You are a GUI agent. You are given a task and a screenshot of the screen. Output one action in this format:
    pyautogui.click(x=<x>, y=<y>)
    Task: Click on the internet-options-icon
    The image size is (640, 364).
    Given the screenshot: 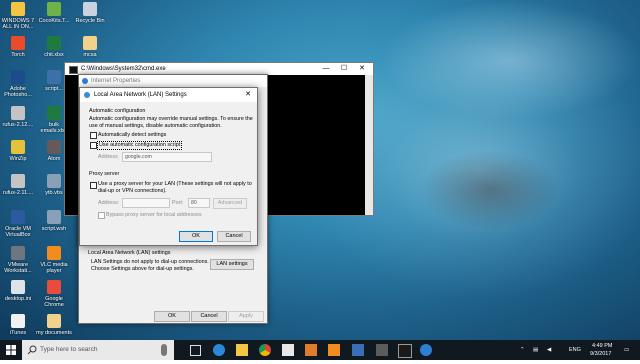 What is the action you would take?
    pyautogui.click(x=85, y=81)
    